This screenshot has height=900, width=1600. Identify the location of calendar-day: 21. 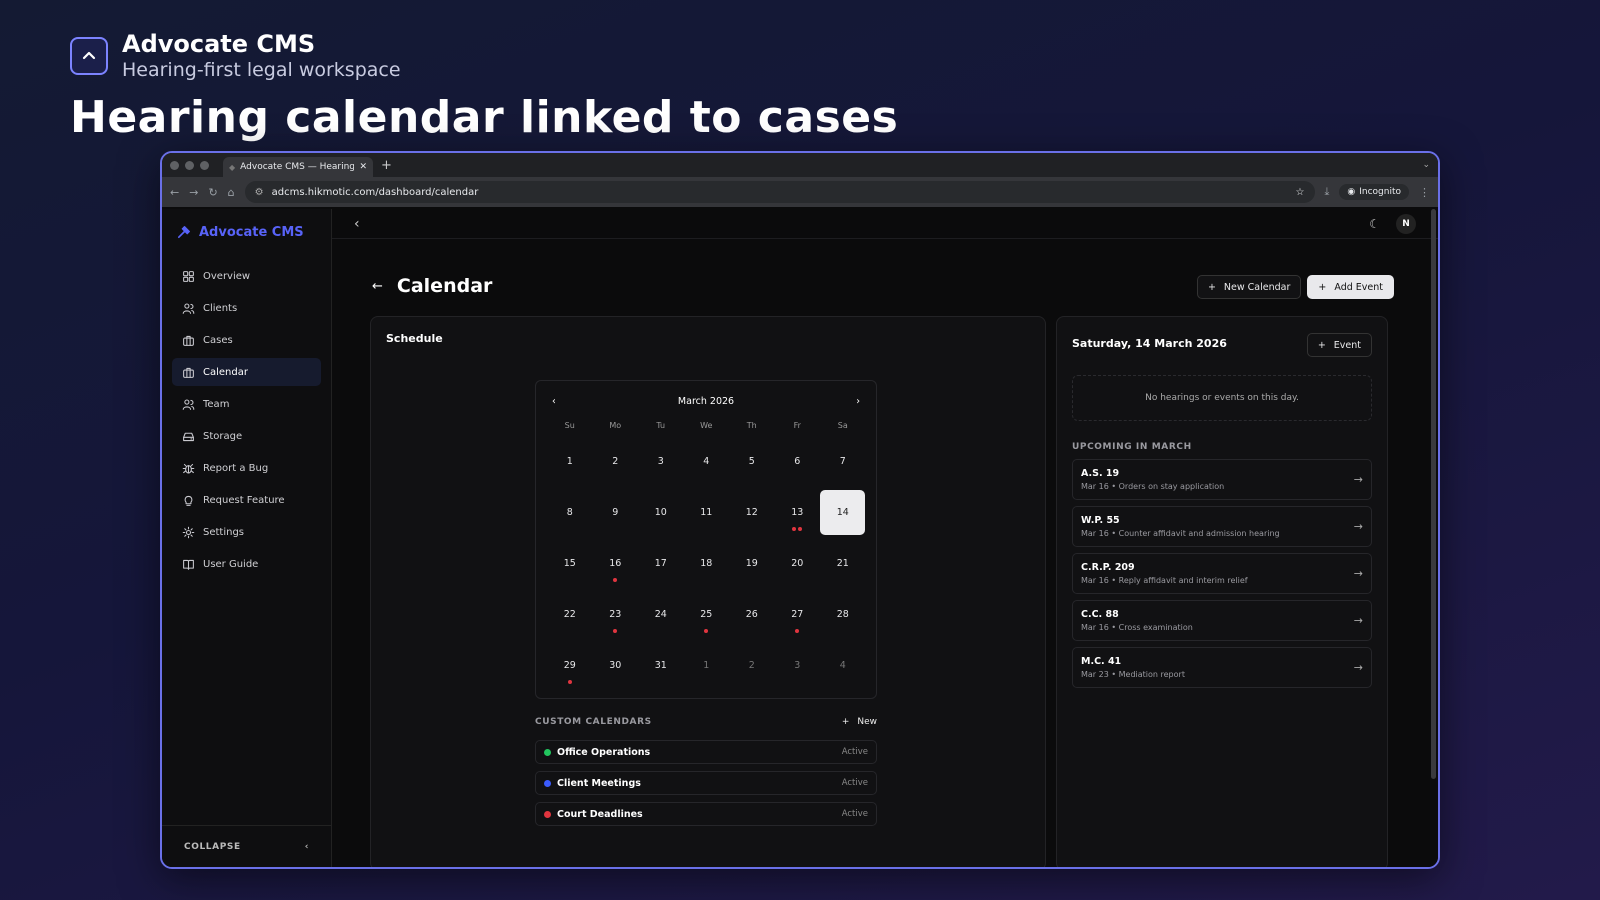
(843, 563).